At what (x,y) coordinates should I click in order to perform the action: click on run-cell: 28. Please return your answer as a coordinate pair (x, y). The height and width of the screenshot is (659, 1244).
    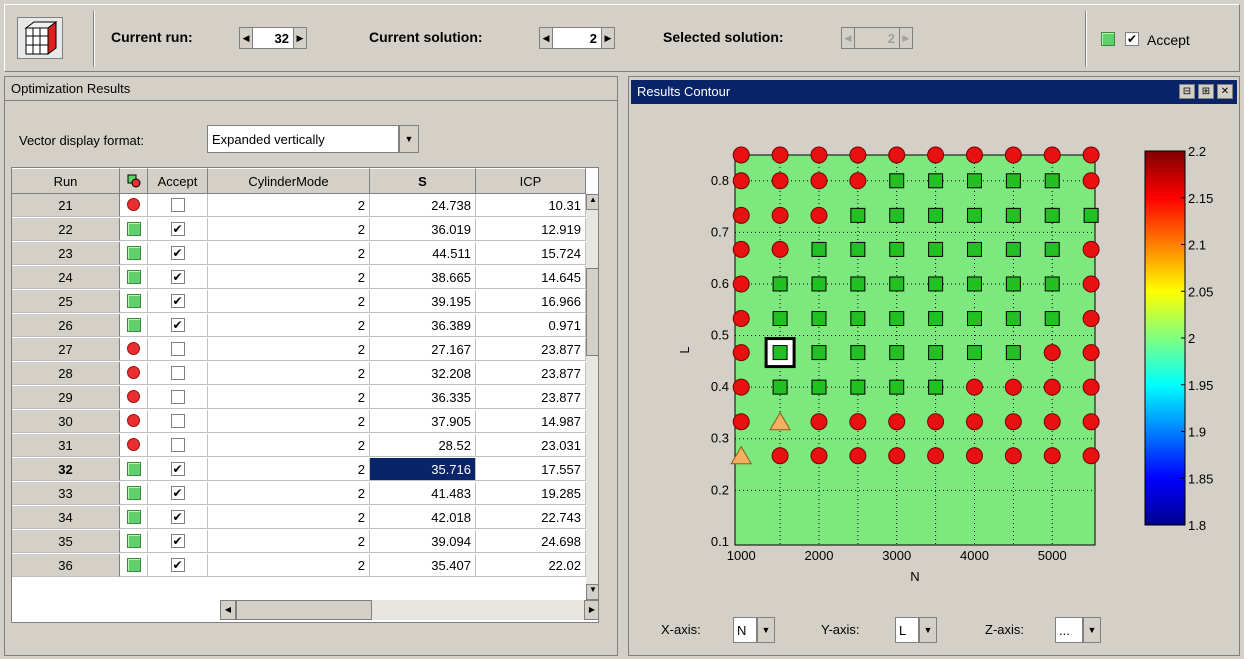
    Looking at the image, I should click on (66, 373).